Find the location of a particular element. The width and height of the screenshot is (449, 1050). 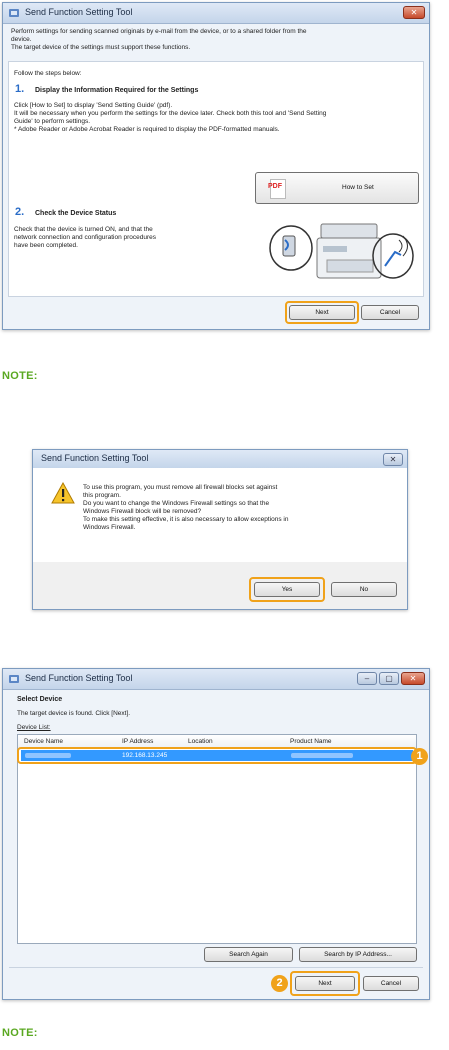

select-device-title-bar: Send Function Setting Tool – ▢ ✕ is located at coordinates (216, 679).